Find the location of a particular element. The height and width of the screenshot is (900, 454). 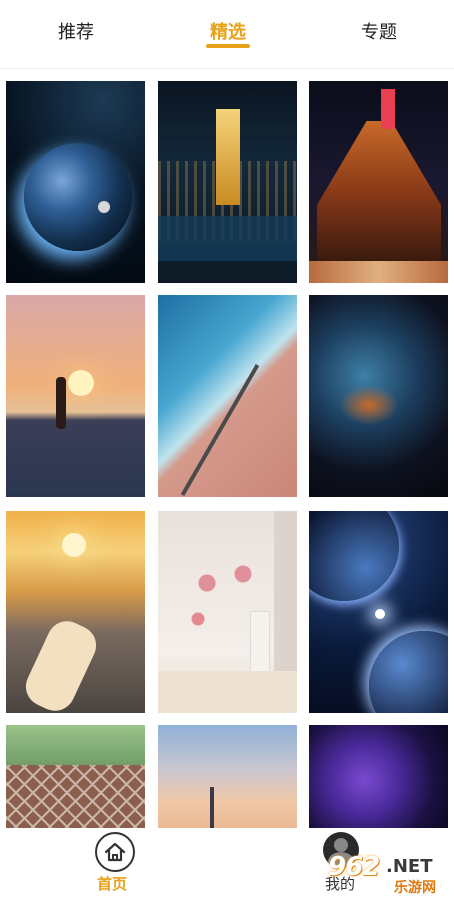

tower-shape is located at coordinates (228, 157).